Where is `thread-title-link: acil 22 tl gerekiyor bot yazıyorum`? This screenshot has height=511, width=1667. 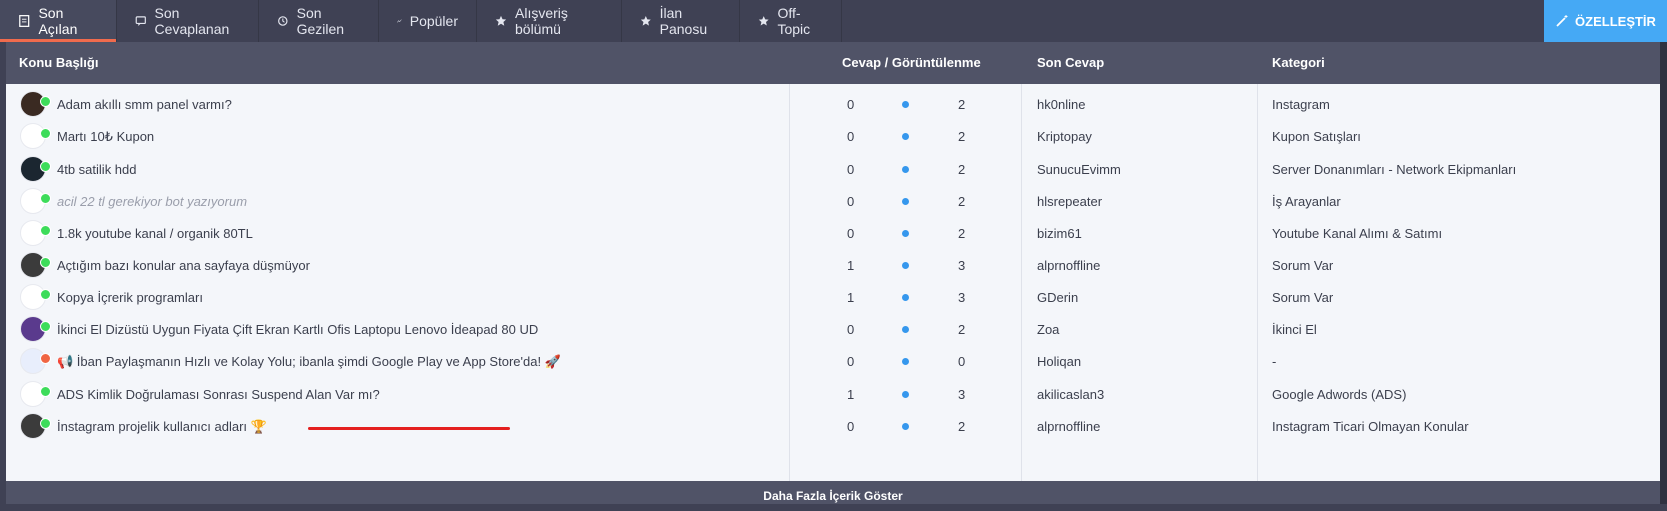
thread-title-link: acil 22 tl gerekiyor bot yazıyorum is located at coordinates (152, 201).